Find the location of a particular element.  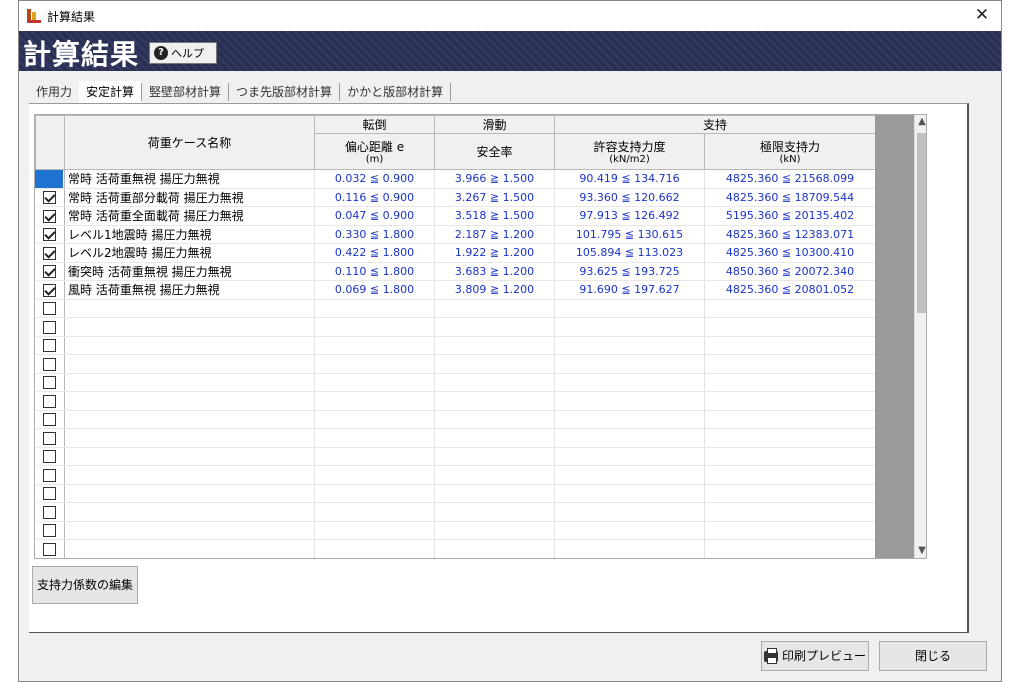

scroll-down-icon: ▼ is located at coordinates (920, 551).